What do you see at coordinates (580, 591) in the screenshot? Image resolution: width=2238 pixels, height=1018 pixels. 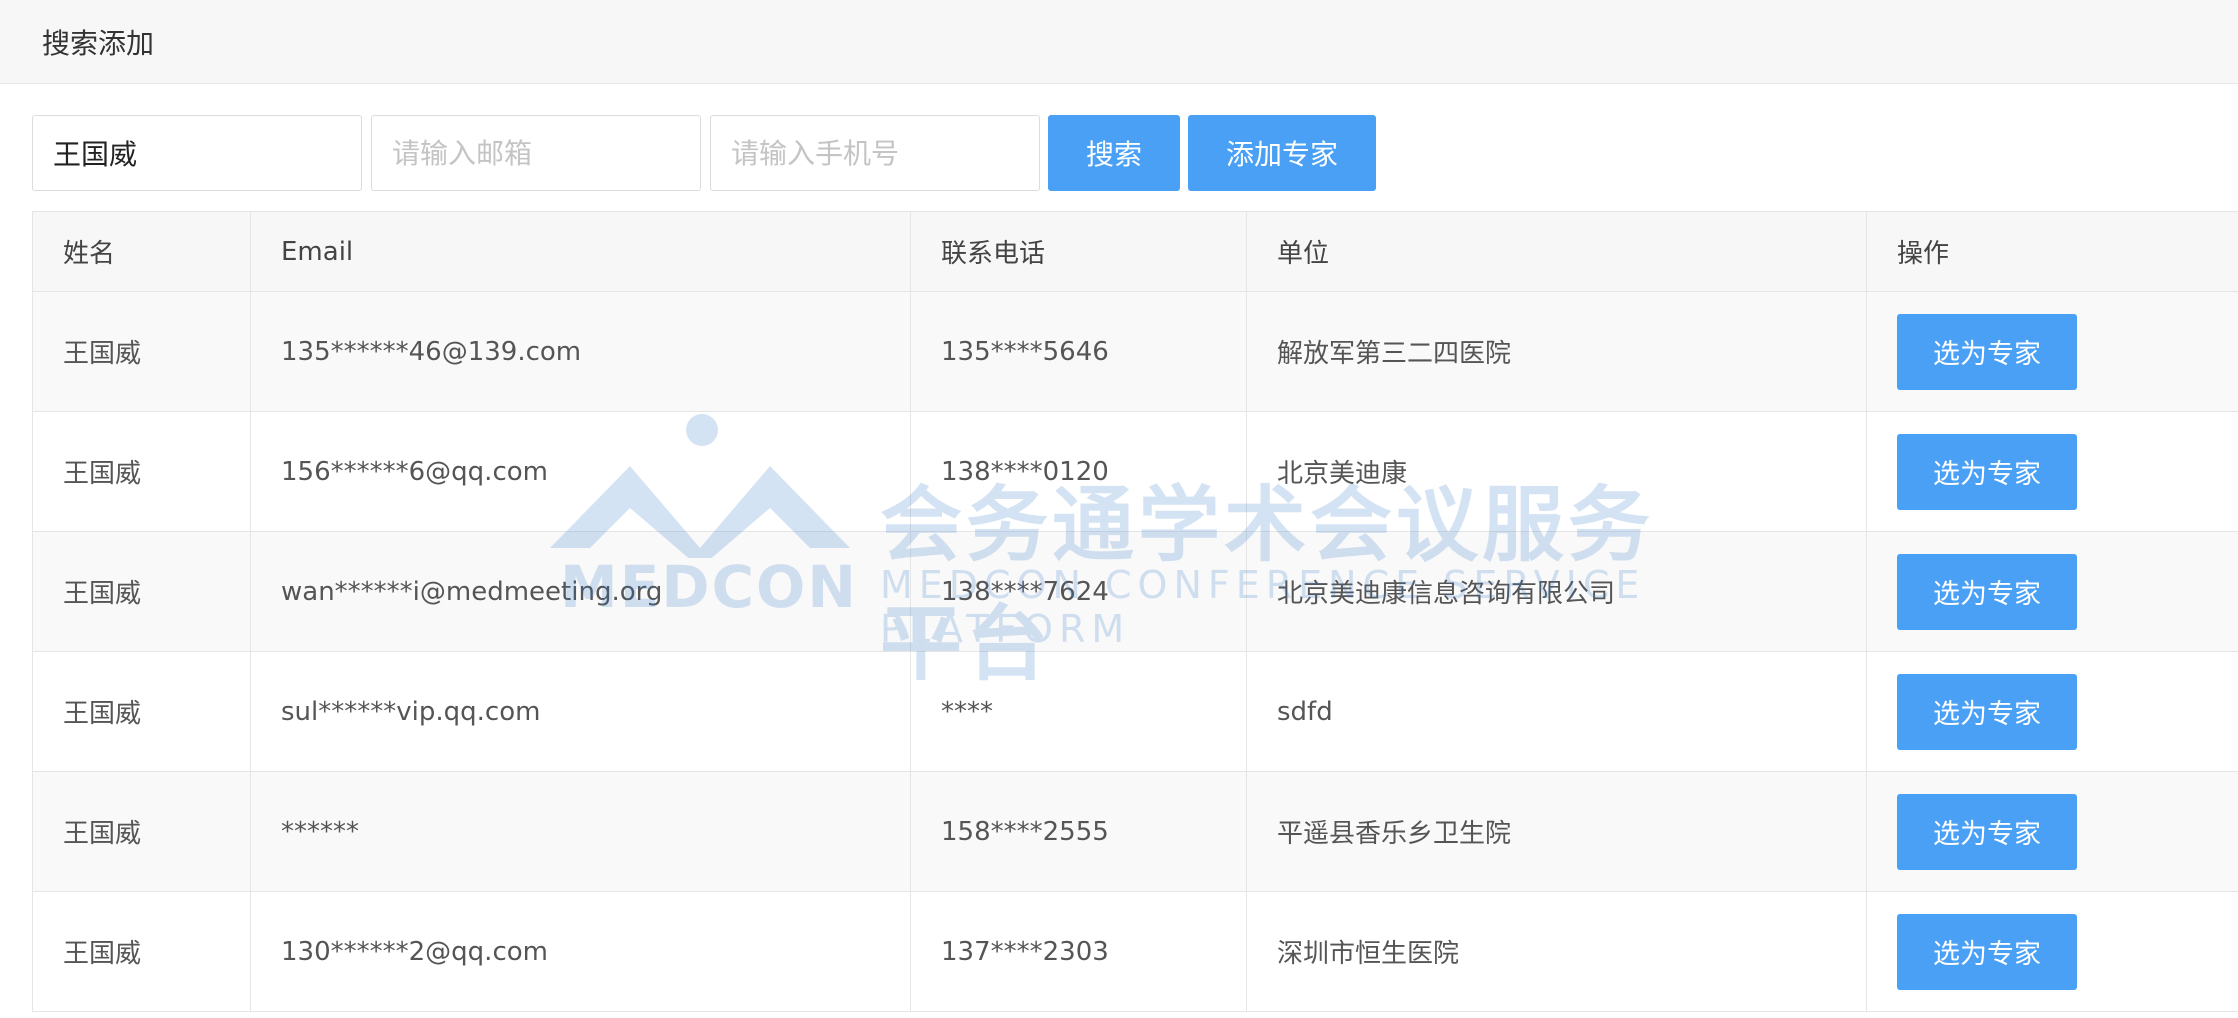 I see `cell-email: wan******i@medmeeting.org` at bounding box center [580, 591].